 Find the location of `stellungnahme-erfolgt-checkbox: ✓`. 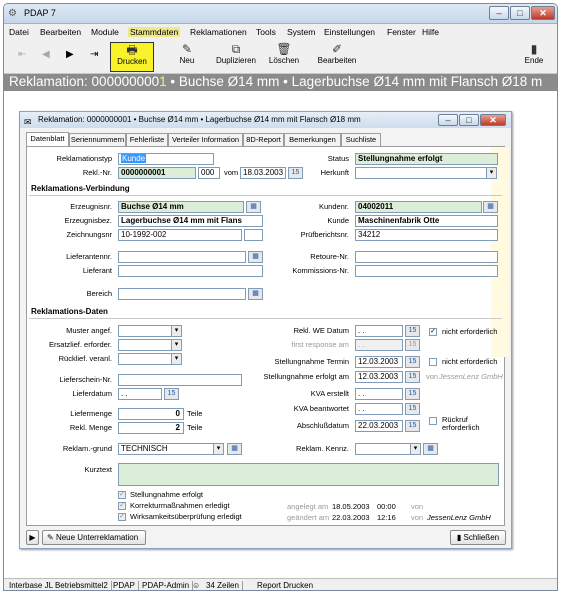

stellungnahme-erfolgt-checkbox: ✓ is located at coordinates (122, 495).